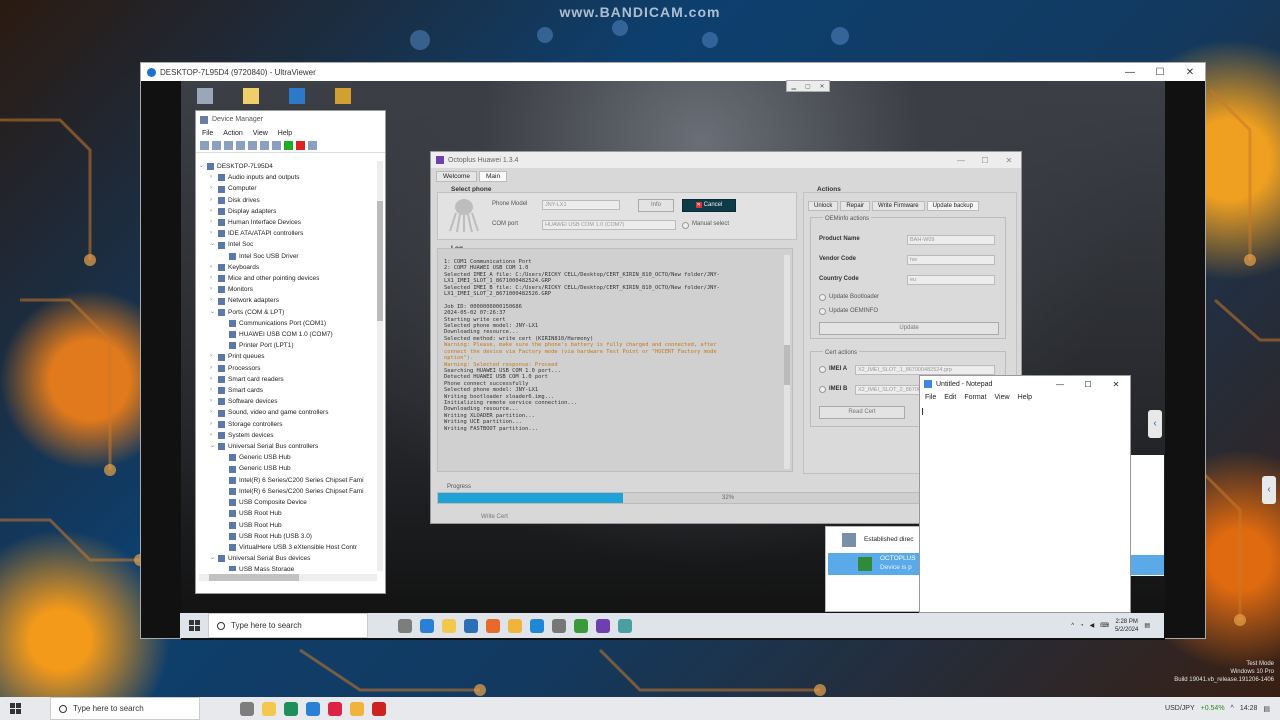  What do you see at coordinates (288, 278) in the screenshot?
I see `device-tree-item: › Mice and other pointing devices` at bounding box center [288, 278].